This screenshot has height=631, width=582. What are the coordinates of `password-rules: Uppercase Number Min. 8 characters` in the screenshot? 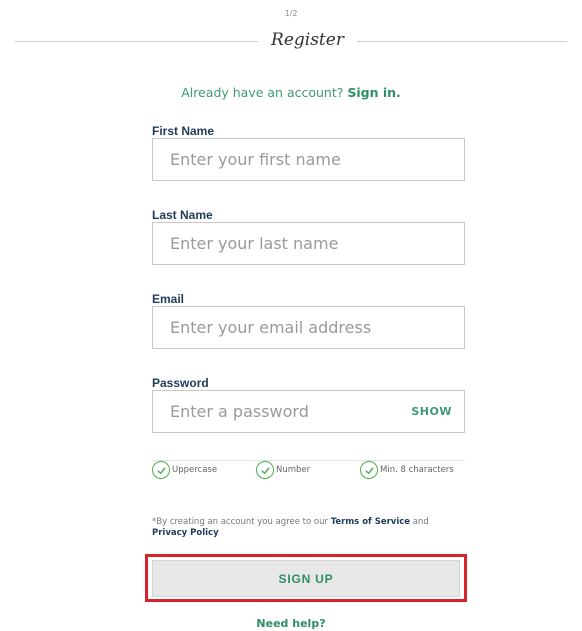 It's located at (308, 470).